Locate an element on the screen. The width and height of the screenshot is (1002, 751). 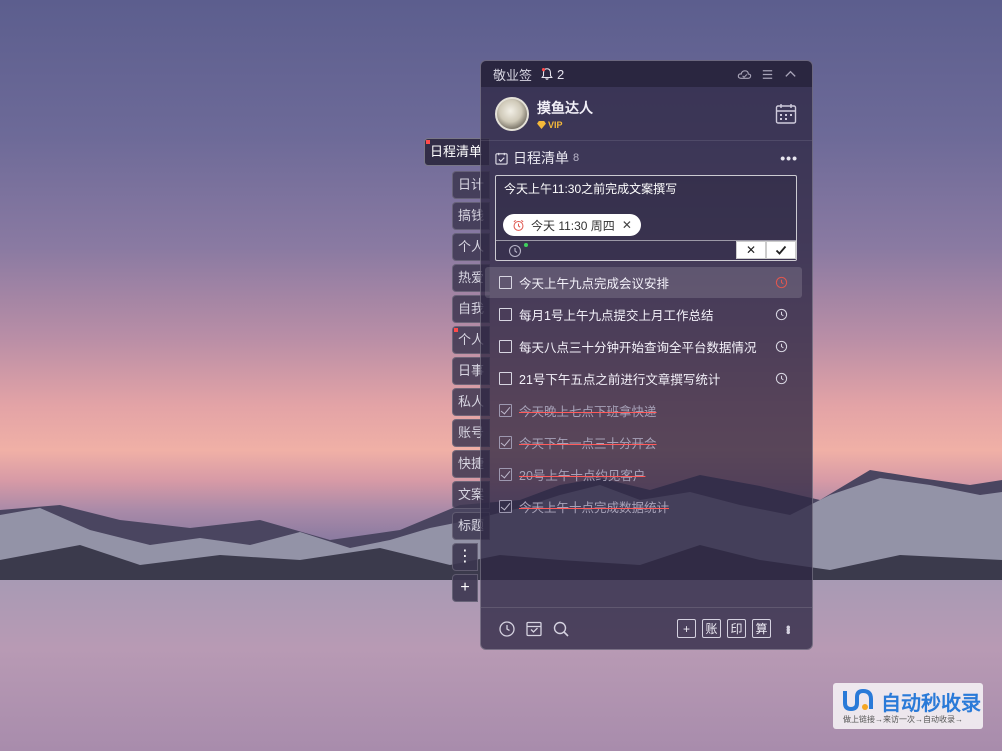
watermark-icon is located at coordinates (858, 700).